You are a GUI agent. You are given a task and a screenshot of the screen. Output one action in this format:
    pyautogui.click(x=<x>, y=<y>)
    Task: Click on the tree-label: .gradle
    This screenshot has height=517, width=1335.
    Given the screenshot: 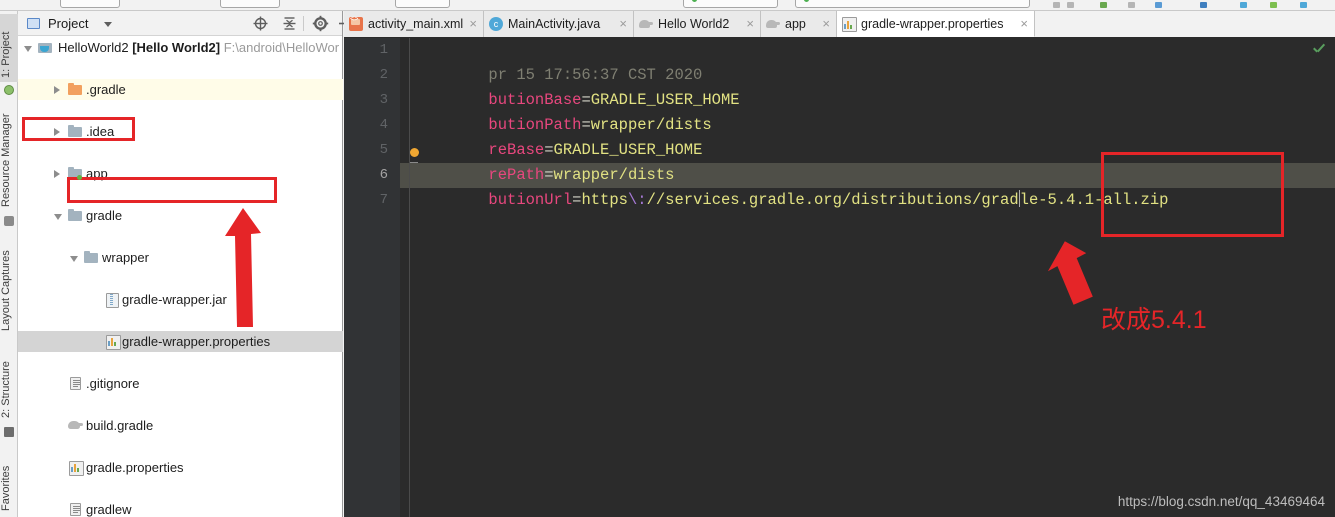 What is the action you would take?
    pyautogui.click(x=106, y=89)
    